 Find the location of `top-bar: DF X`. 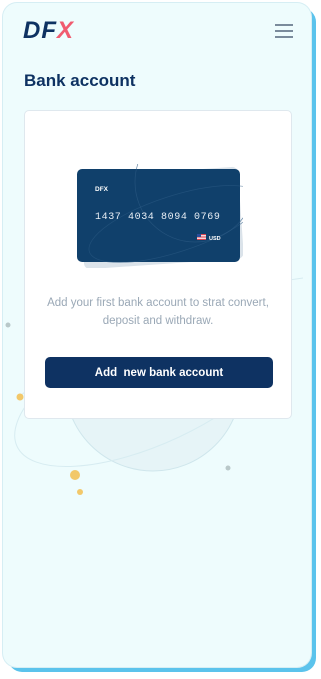

top-bar: DF X is located at coordinates (157, 33).